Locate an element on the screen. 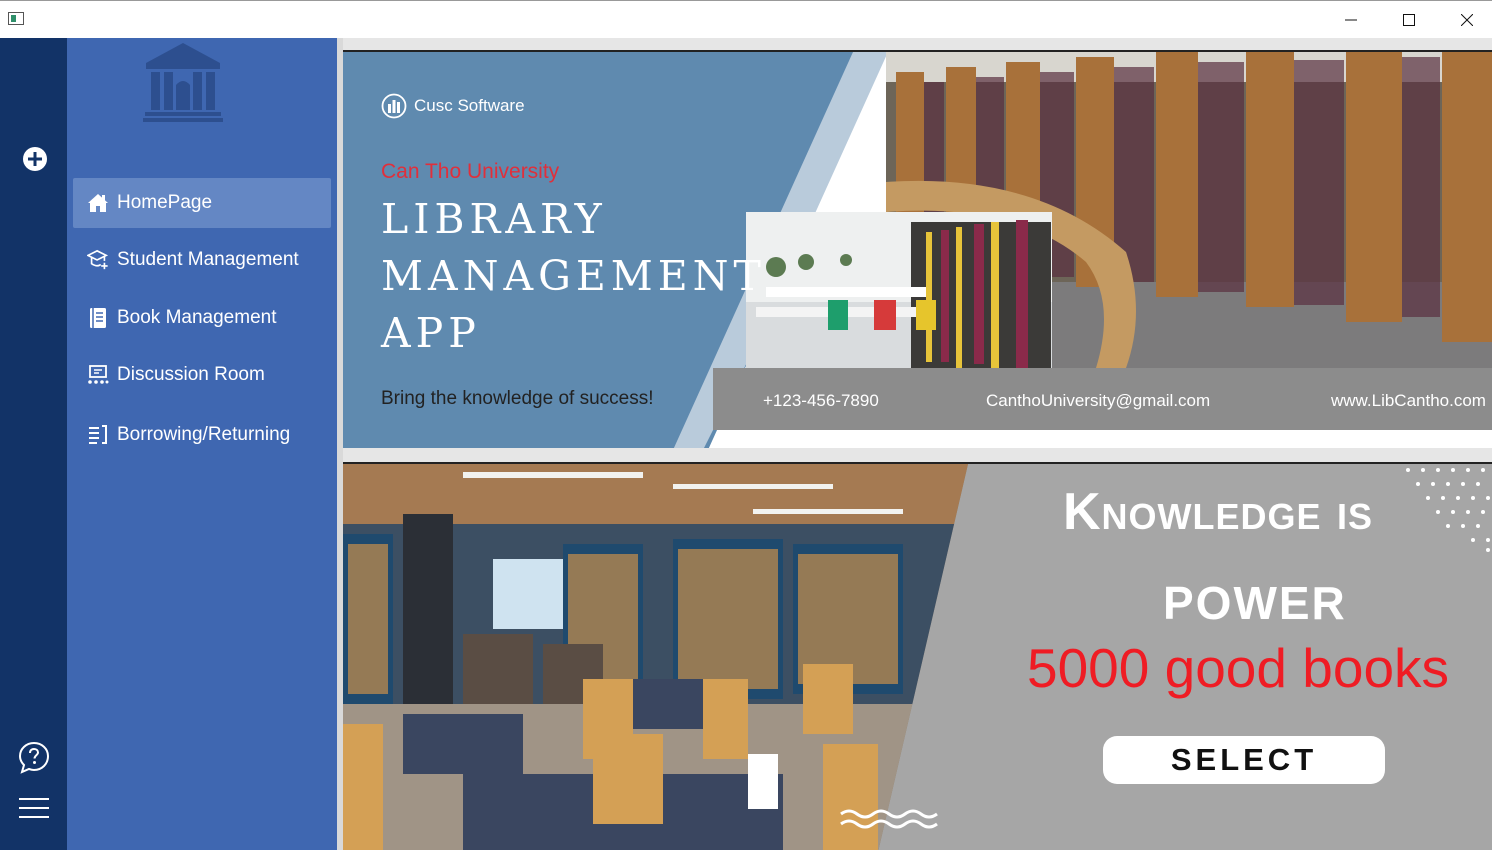  contact-phone: +123-456-7890 is located at coordinates (821, 400).